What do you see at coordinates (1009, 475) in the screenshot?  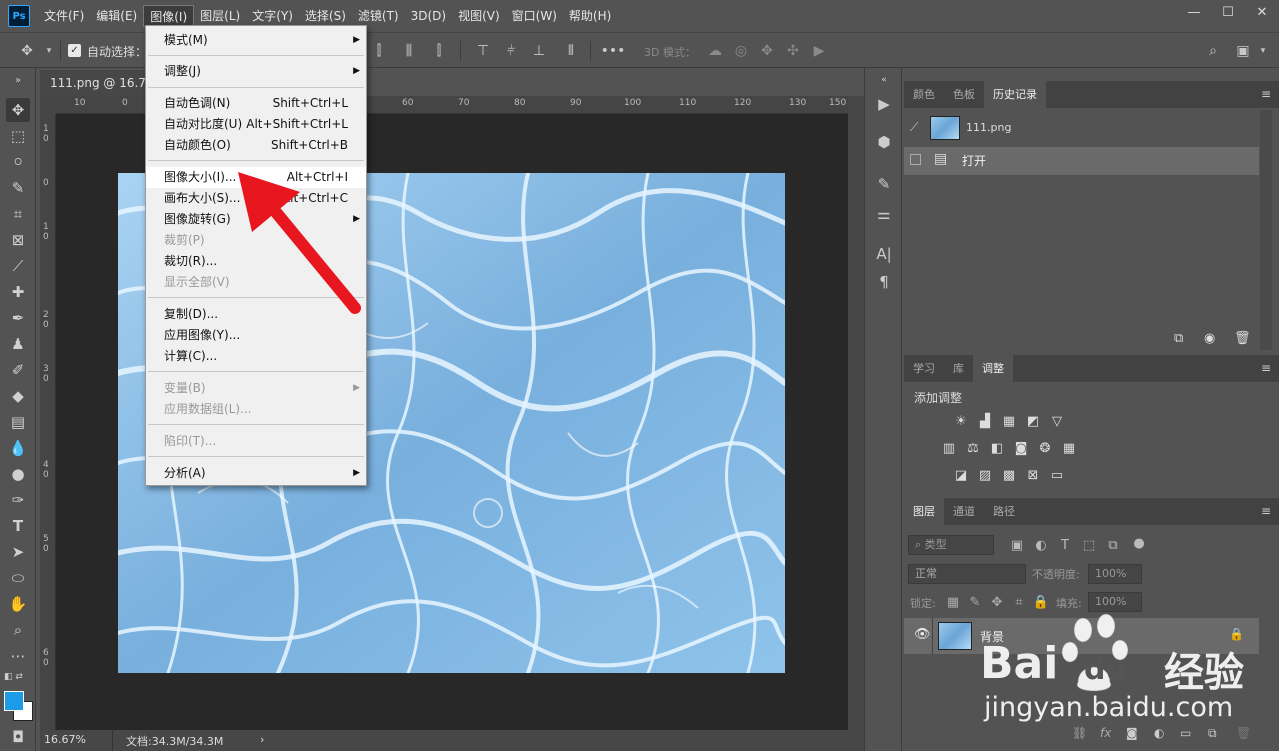 I see `threshold-icon: ▩` at bounding box center [1009, 475].